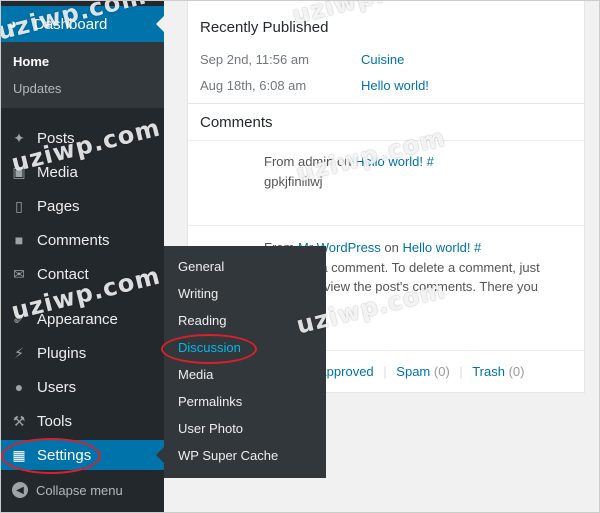 Image resolution: width=600 pixels, height=513 pixels. What do you see at coordinates (71, 24) in the screenshot?
I see `menu-dashboard-label: Dashboard` at bounding box center [71, 24].